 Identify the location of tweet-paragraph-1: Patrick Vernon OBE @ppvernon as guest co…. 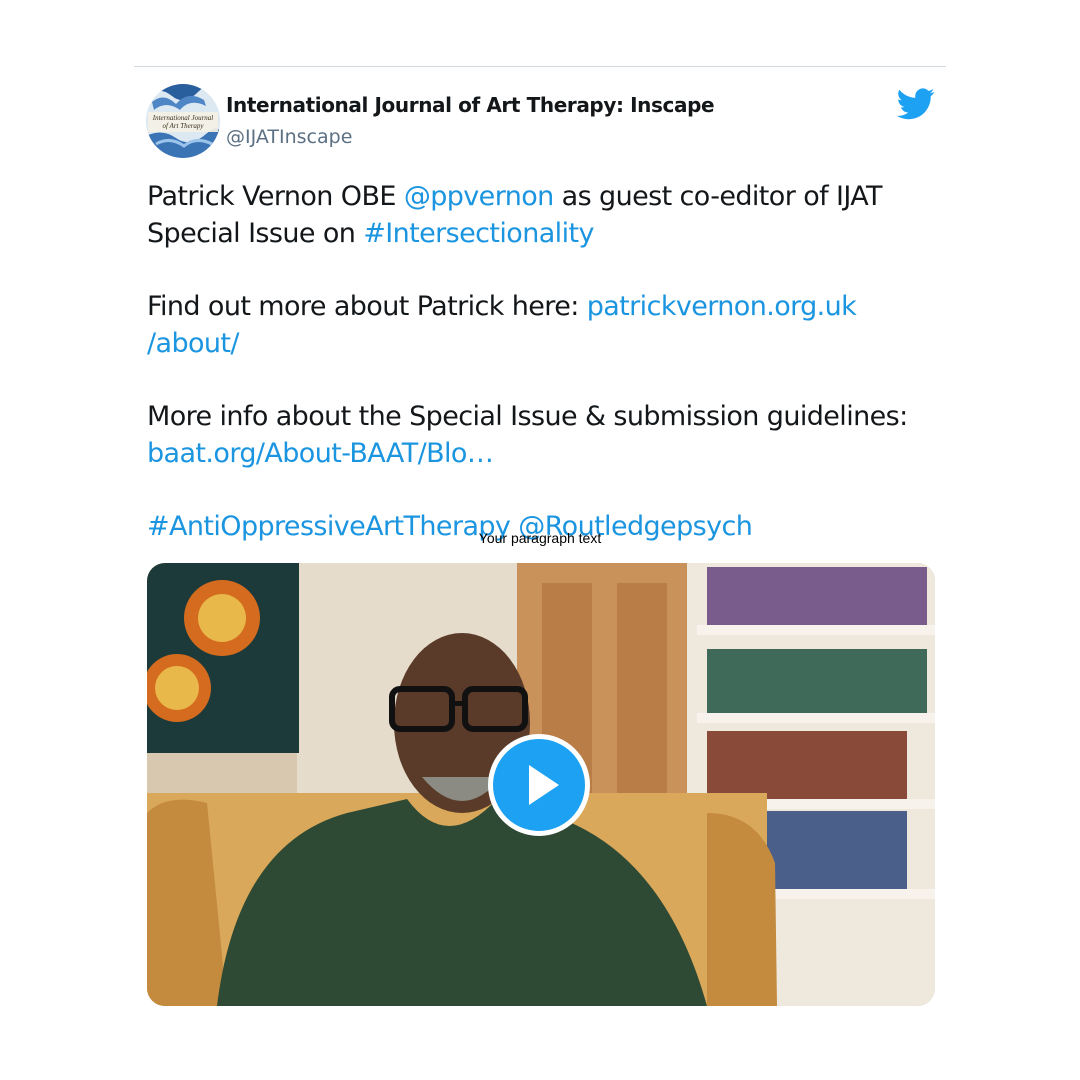
(547, 215).